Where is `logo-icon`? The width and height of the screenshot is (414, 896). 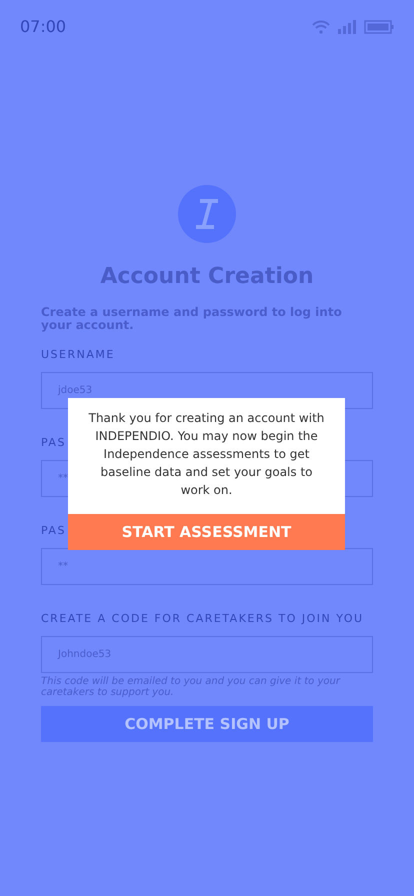 logo-icon is located at coordinates (207, 214).